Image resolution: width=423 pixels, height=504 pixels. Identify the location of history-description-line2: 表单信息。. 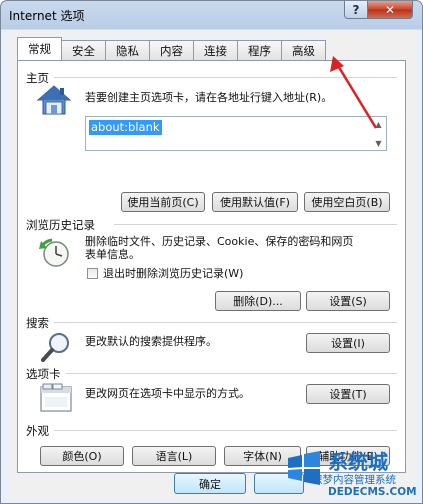
(112, 254).